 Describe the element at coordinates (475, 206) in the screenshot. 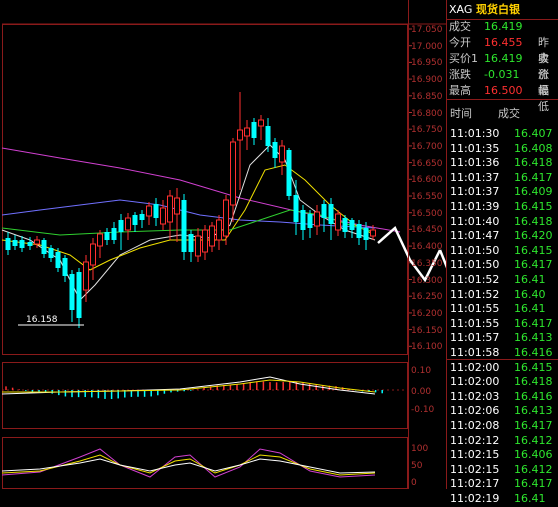

I see `tick-time: 11:01:39` at that location.